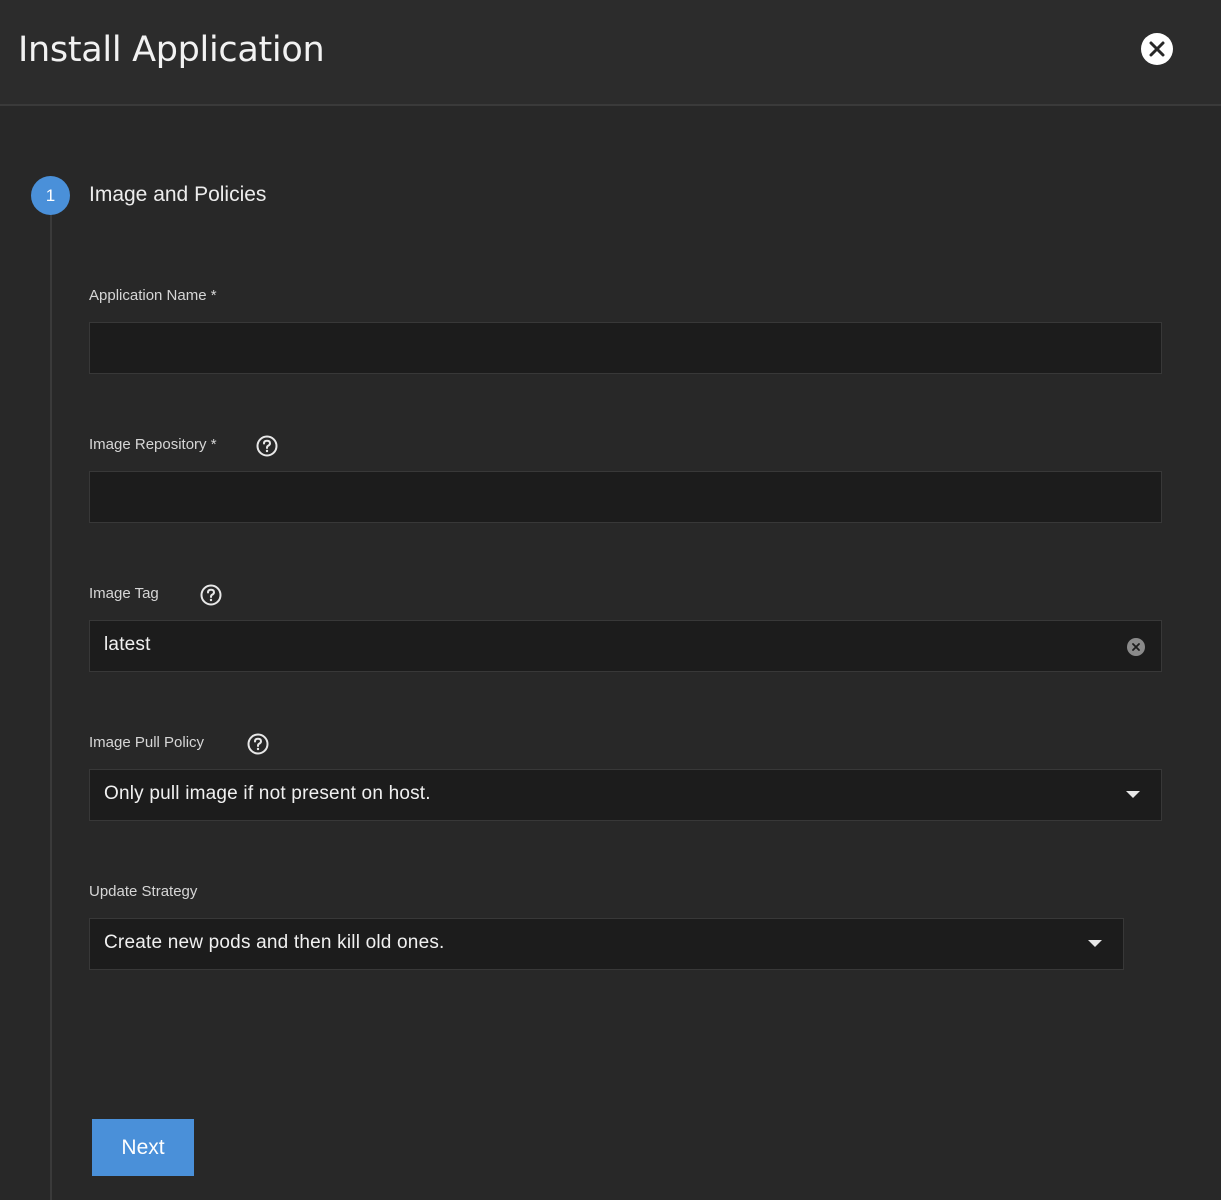 The width and height of the screenshot is (1221, 1200). Describe the element at coordinates (274, 942) in the screenshot. I see `update-strategy-value: Create new pods and then kill old ones.` at that location.